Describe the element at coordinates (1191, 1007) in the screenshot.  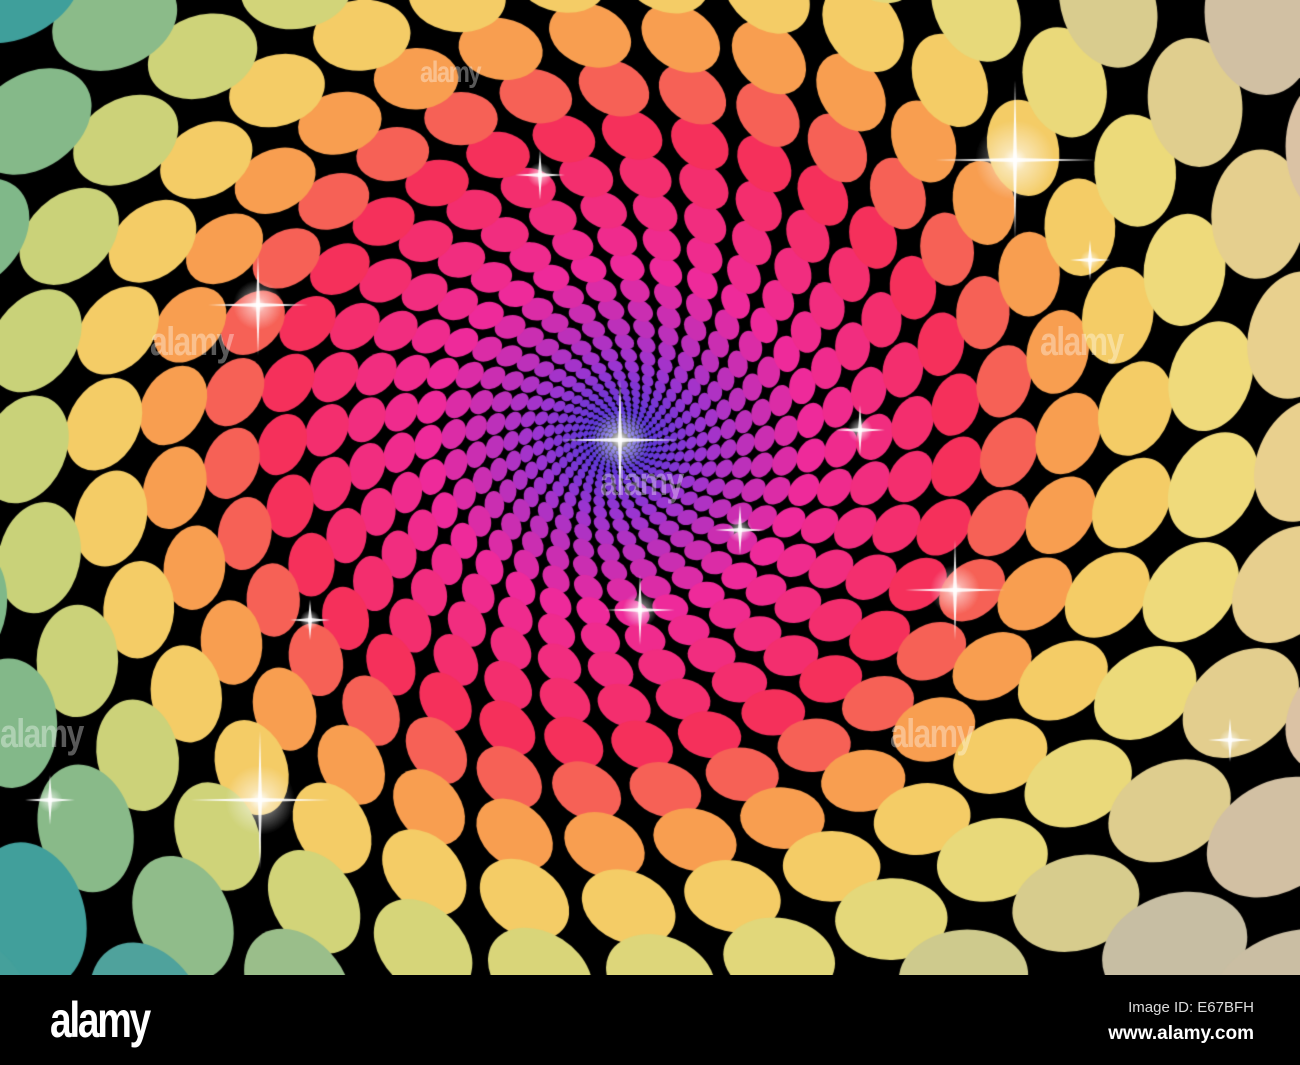
I see `image-id: Image ID: E67BFH` at that location.